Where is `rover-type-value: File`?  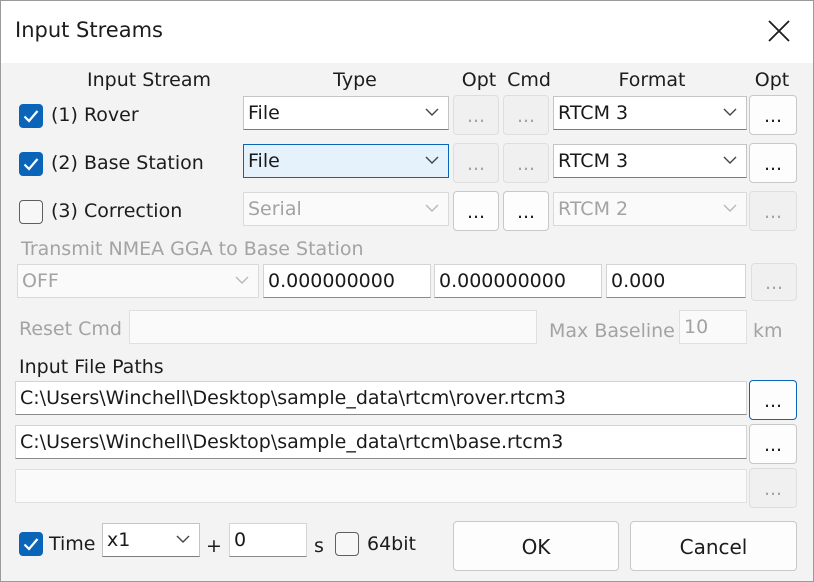 rover-type-value: File is located at coordinates (264, 113).